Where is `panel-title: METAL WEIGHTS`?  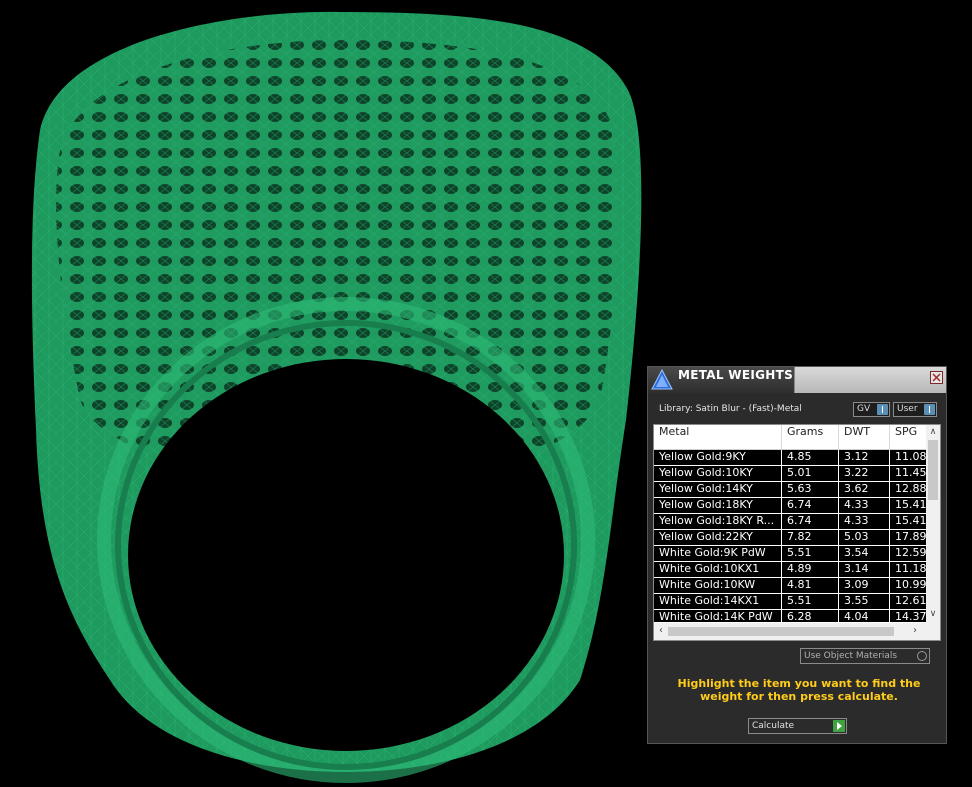
panel-title: METAL WEIGHTS is located at coordinates (736, 375).